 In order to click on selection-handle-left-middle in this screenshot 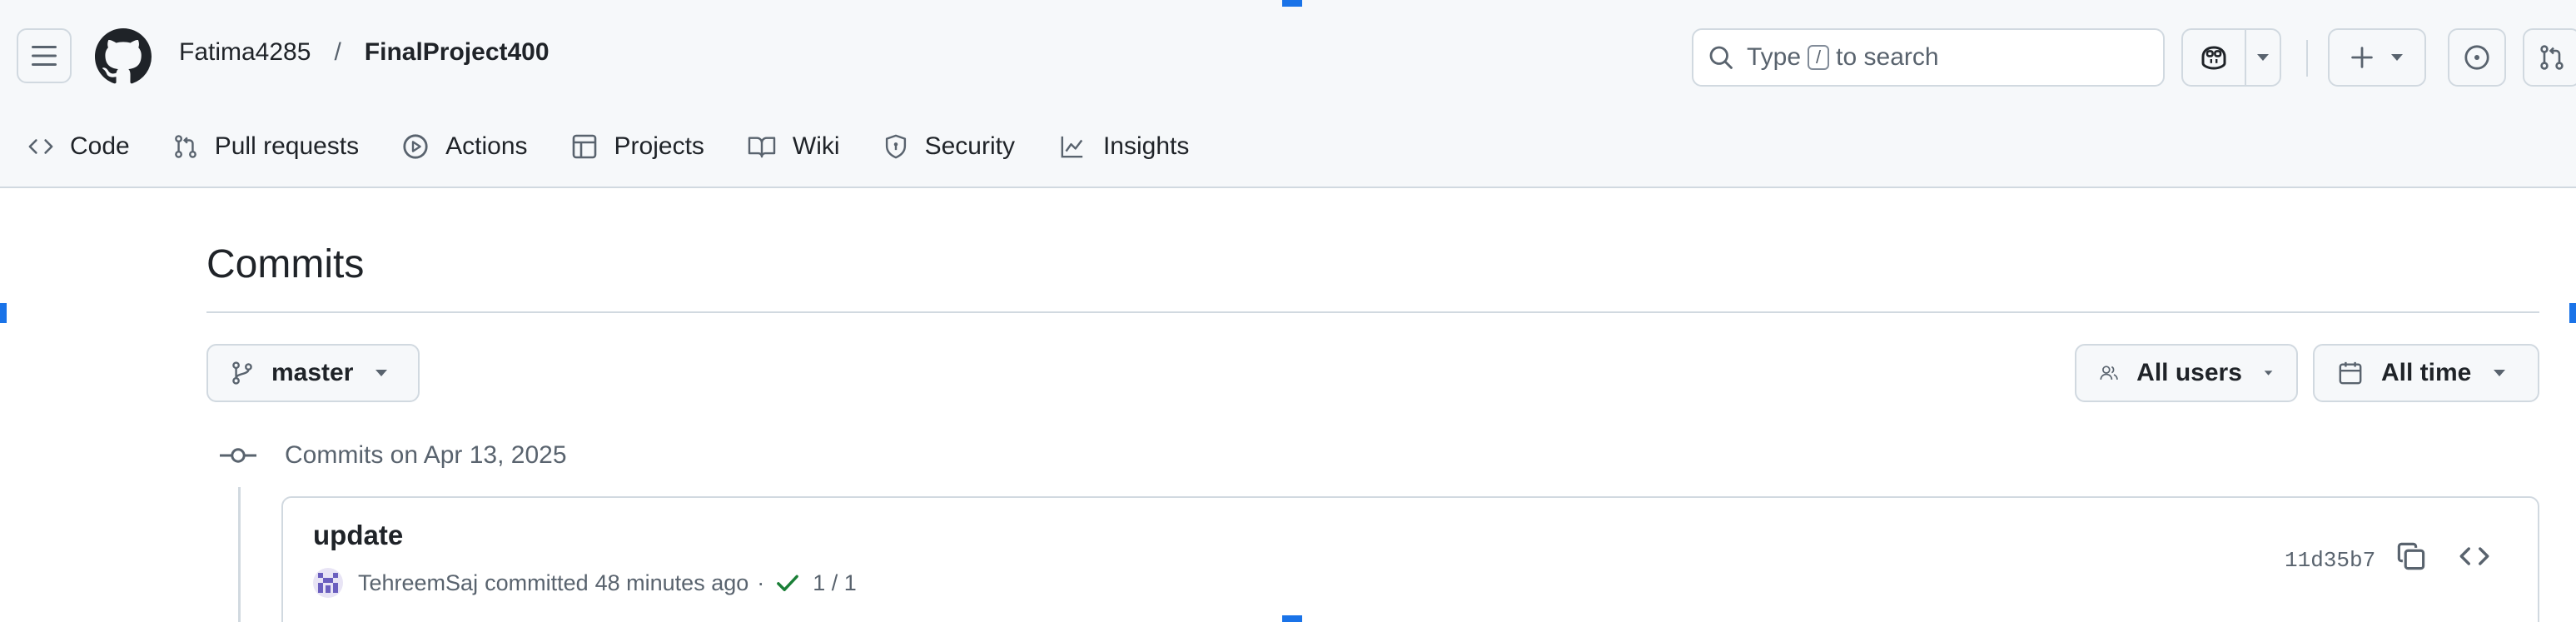, I will do `click(3, 313)`.